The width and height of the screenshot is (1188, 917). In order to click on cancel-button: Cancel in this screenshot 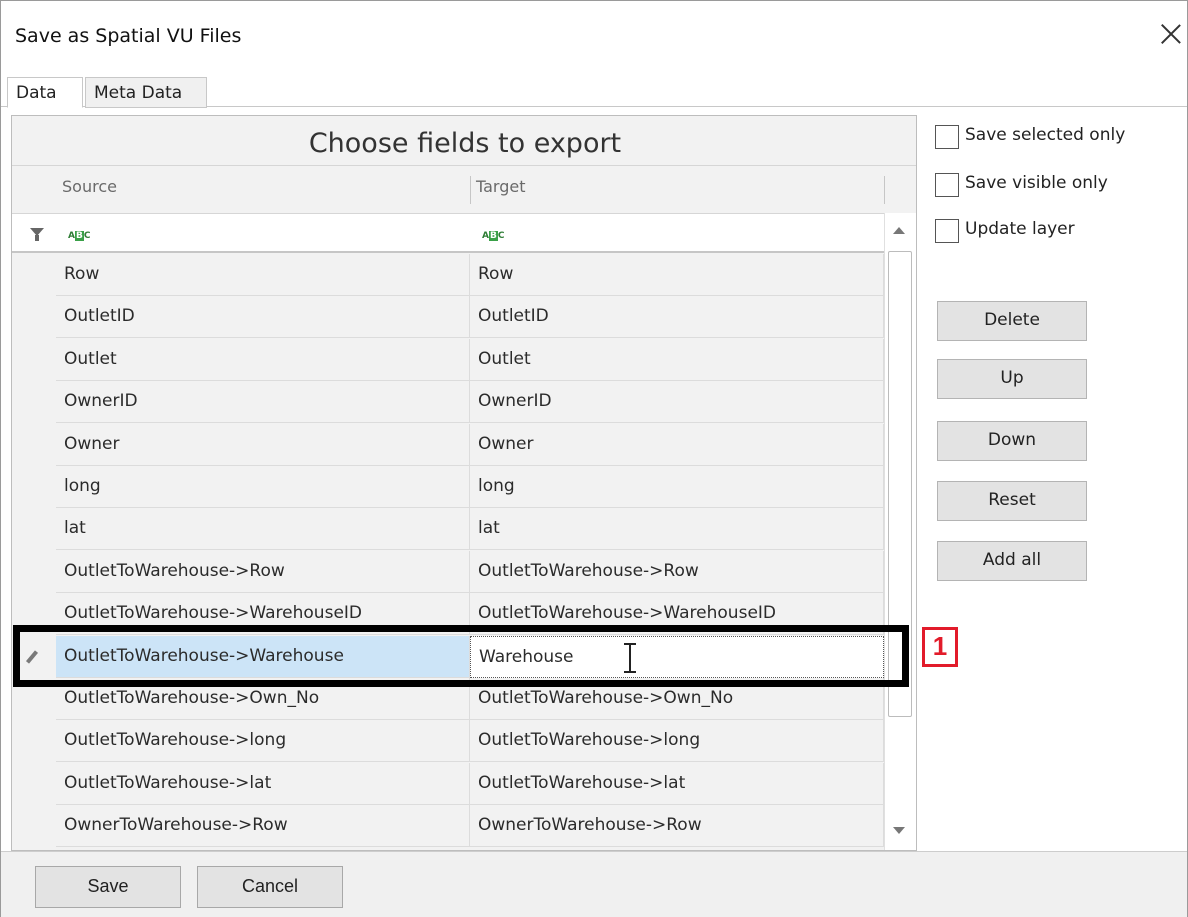, I will do `click(270, 887)`.